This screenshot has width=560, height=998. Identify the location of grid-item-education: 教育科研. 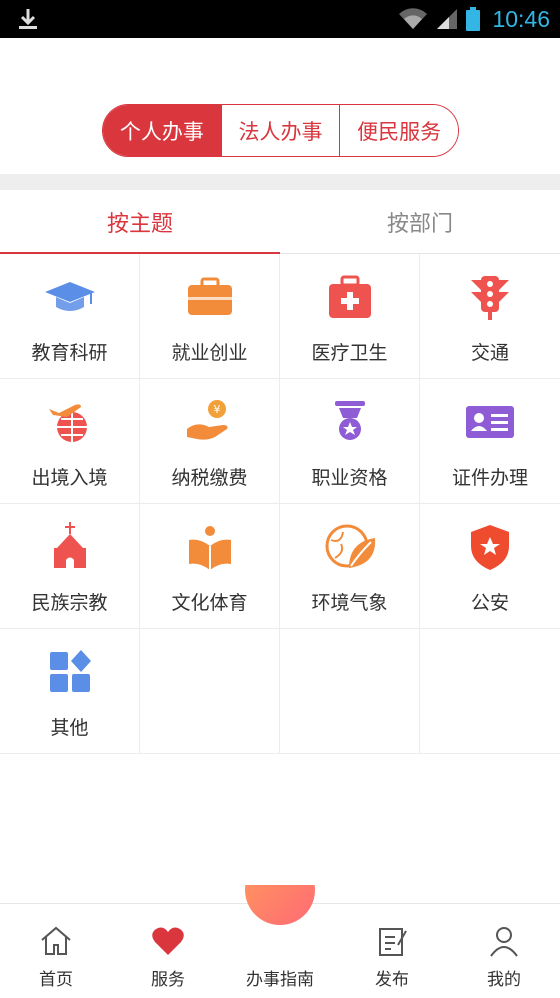
(70, 316).